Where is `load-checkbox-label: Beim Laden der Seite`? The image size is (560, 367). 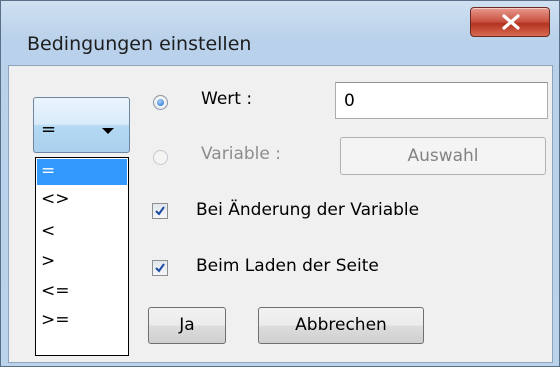 load-checkbox-label: Beim Laden der Seite is located at coordinates (287, 266).